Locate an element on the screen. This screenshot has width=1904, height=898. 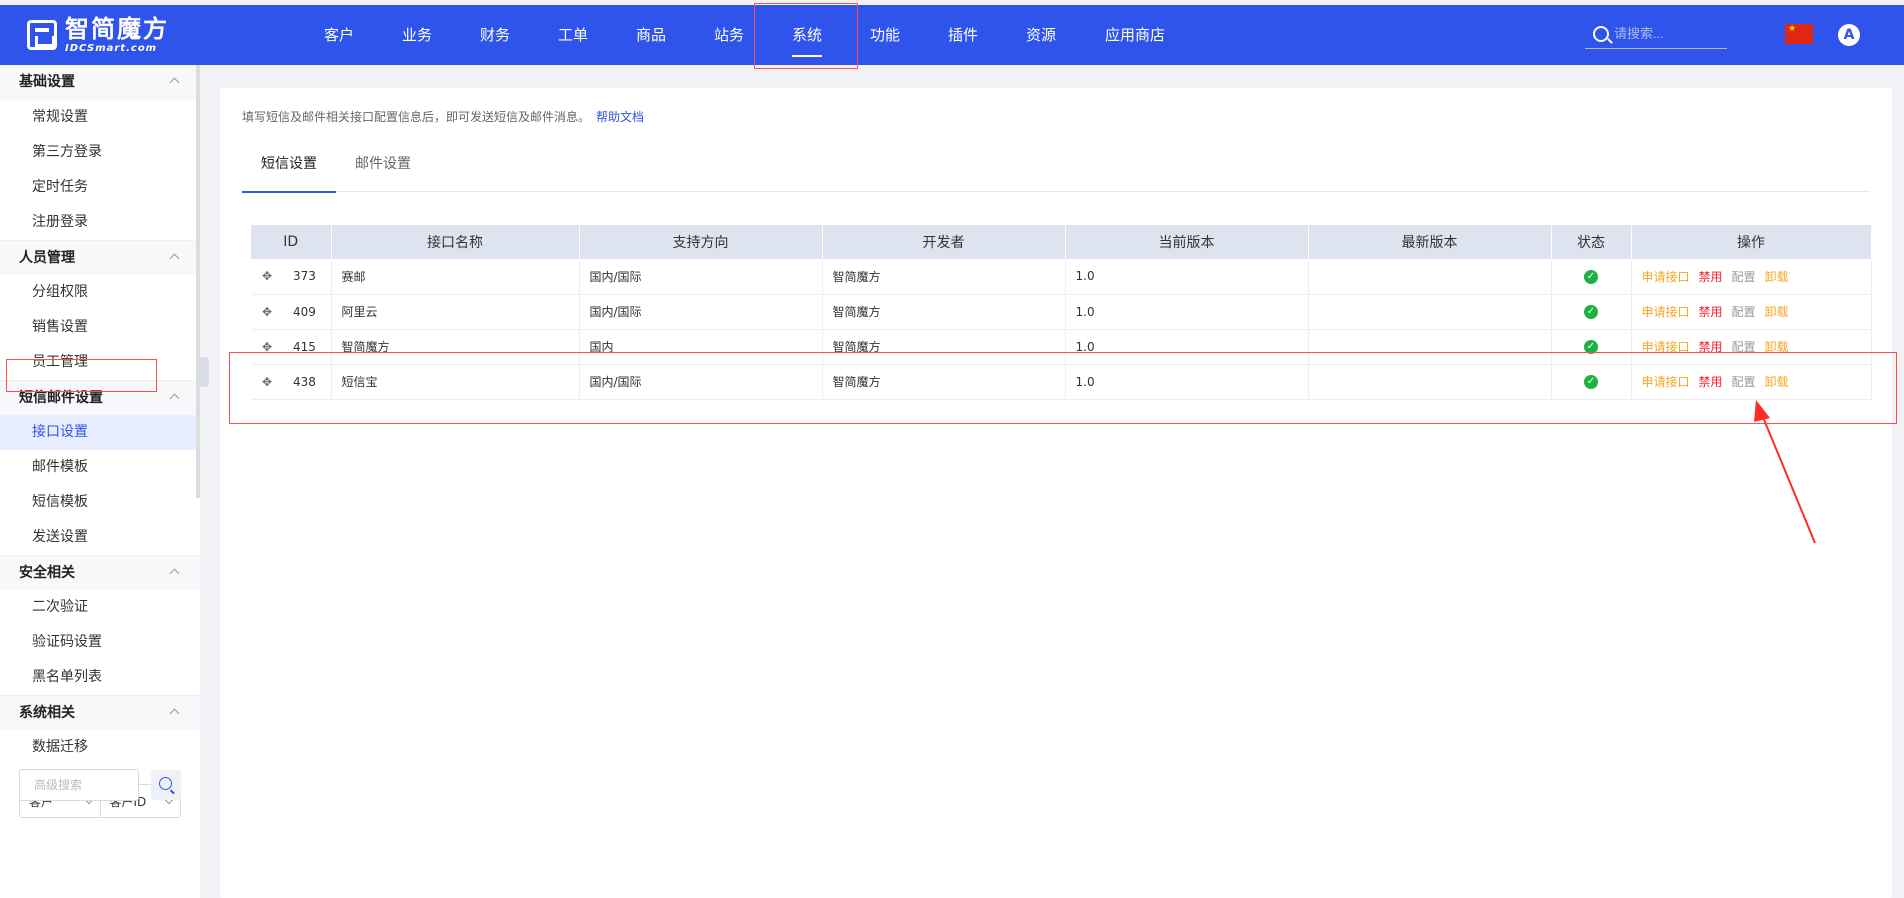
advanced-search-input is located at coordinates (79, 785).